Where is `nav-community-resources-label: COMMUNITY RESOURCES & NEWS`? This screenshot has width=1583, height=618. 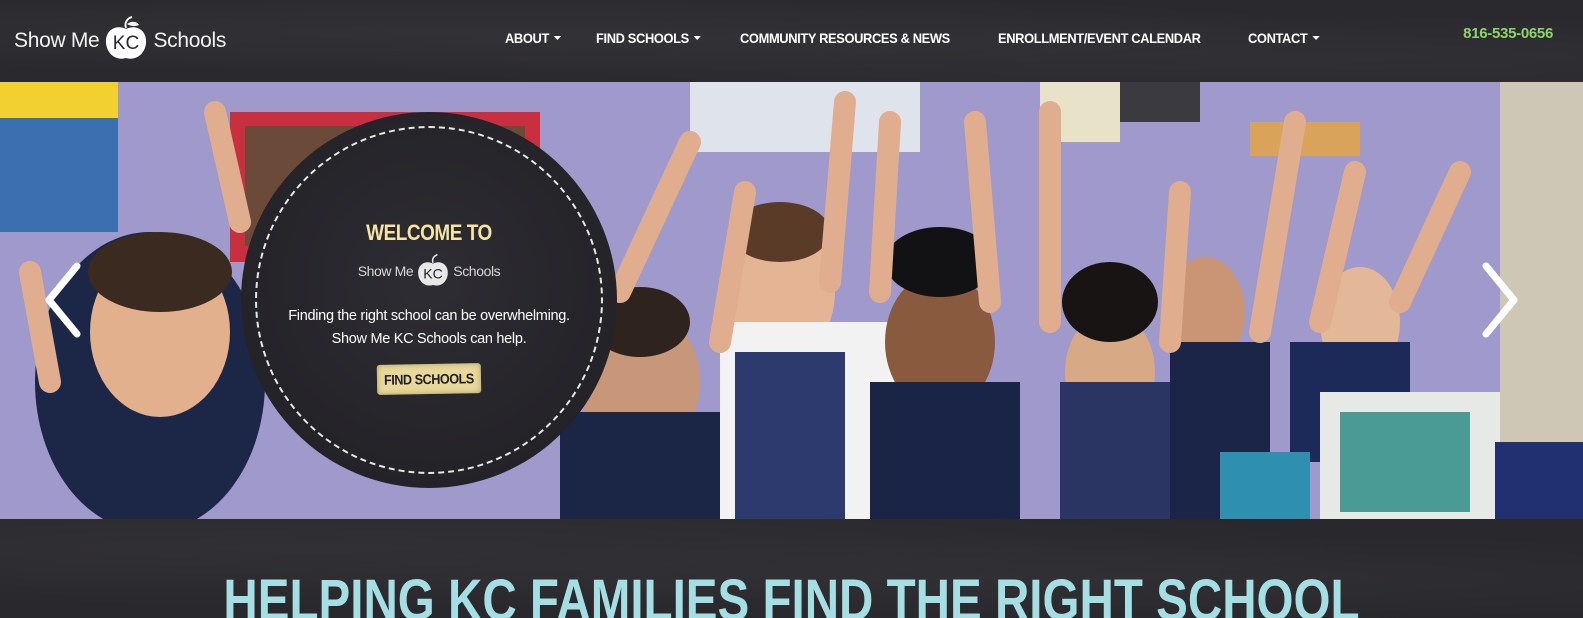
nav-community-resources-label: COMMUNITY RESOURCES & NEWS is located at coordinates (844, 38).